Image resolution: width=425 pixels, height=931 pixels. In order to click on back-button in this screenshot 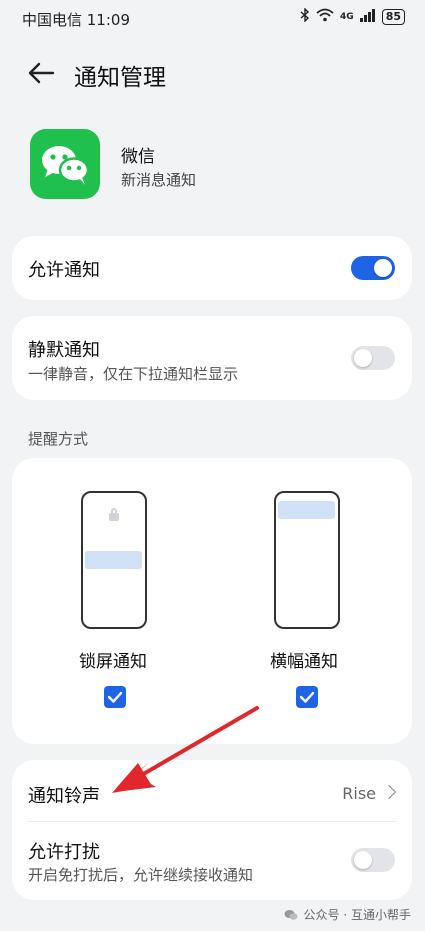, I will do `click(41, 73)`.